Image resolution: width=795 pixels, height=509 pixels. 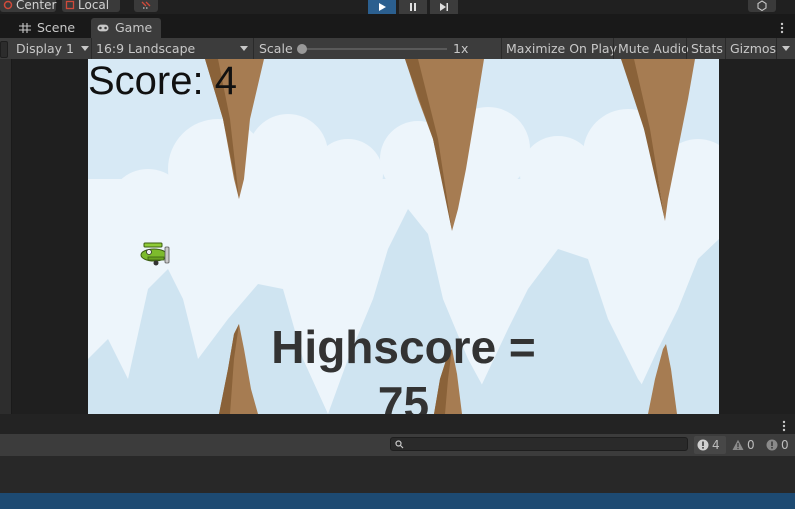 I want to click on snap-icon, so click(x=146, y=5).